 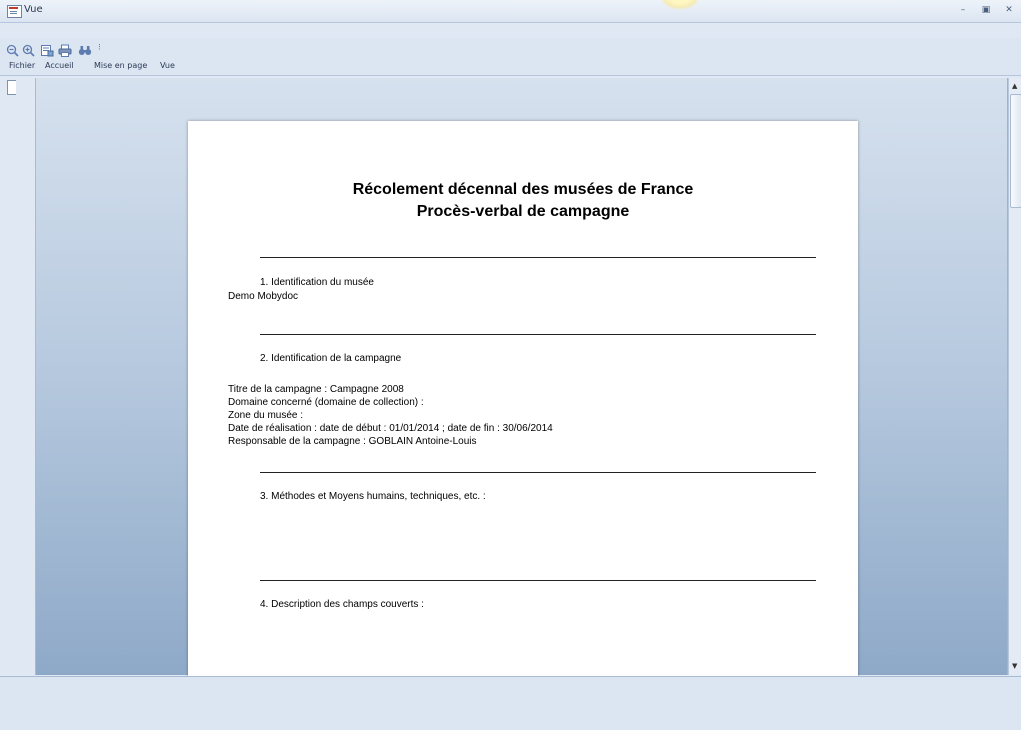 What do you see at coordinates (523, 211) in the screenshot?
I see `document-subtitle: Procès-verbal de campagne` at bounding box center [523, 211].